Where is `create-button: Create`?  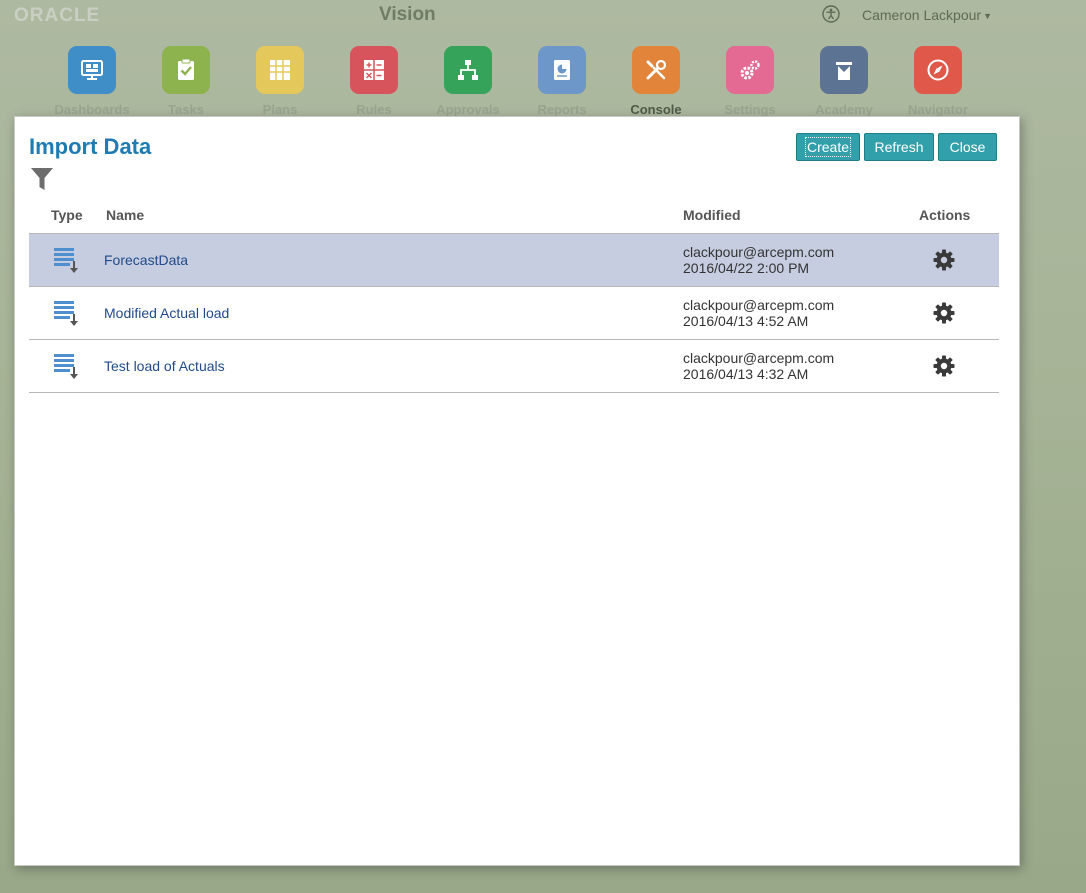 create-button: Create is located at coordinates (828, 147).